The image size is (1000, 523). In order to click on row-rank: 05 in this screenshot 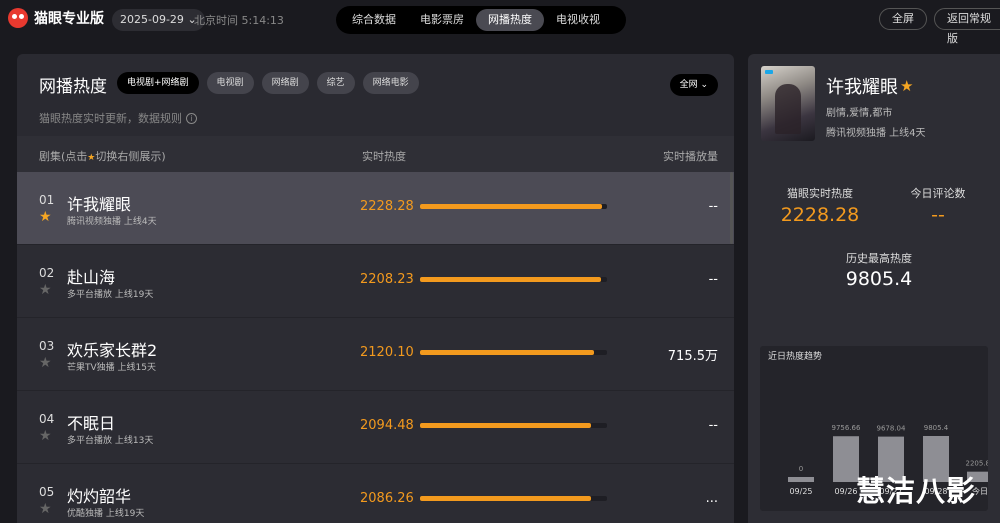, I will do `click(47, 492)`.